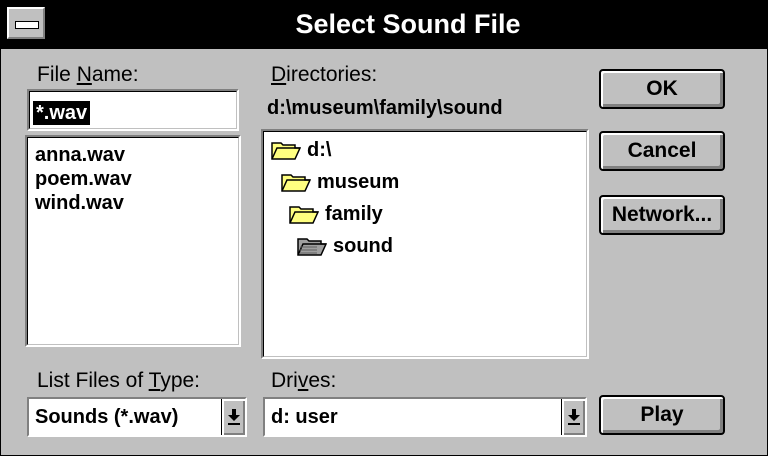 The image size is (768, 456). I want to click on file-type-dropdown-button, so click(233, 417).